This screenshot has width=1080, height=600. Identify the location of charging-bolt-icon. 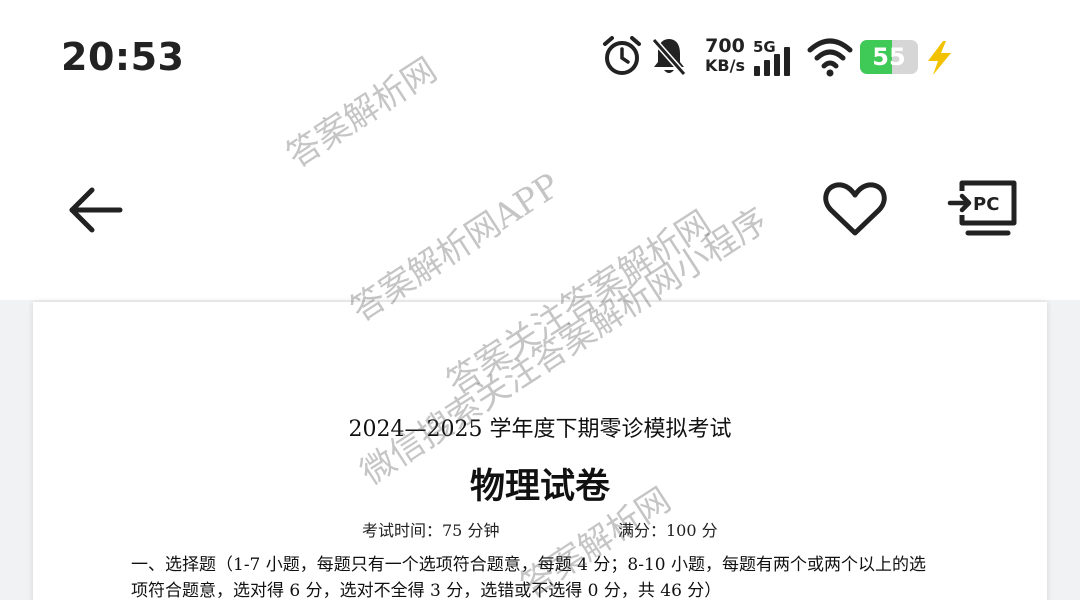
(939, 58).